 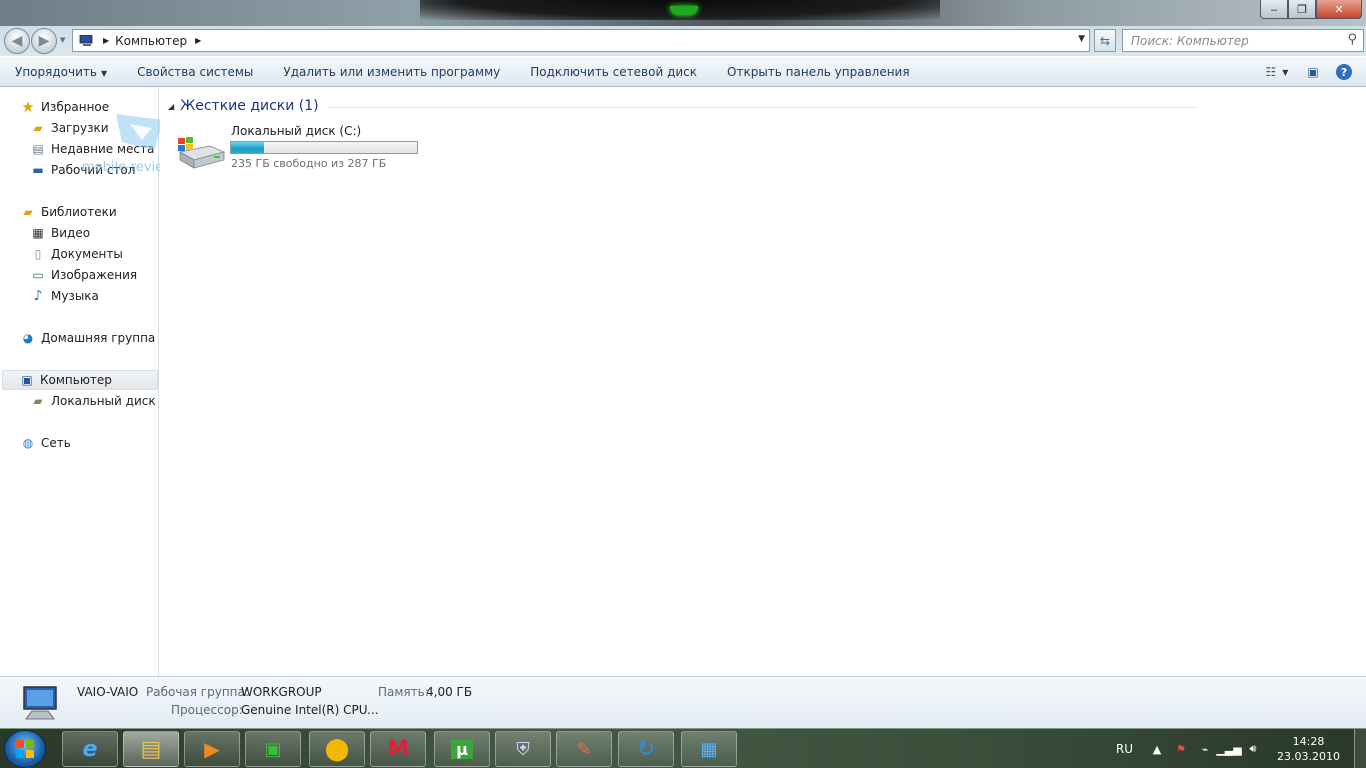 What do you see at coordinates (82, 170) in the screenshot?
I see `nav-desktop: ▬ Рабочий стол` at bounding box center [82, 170].